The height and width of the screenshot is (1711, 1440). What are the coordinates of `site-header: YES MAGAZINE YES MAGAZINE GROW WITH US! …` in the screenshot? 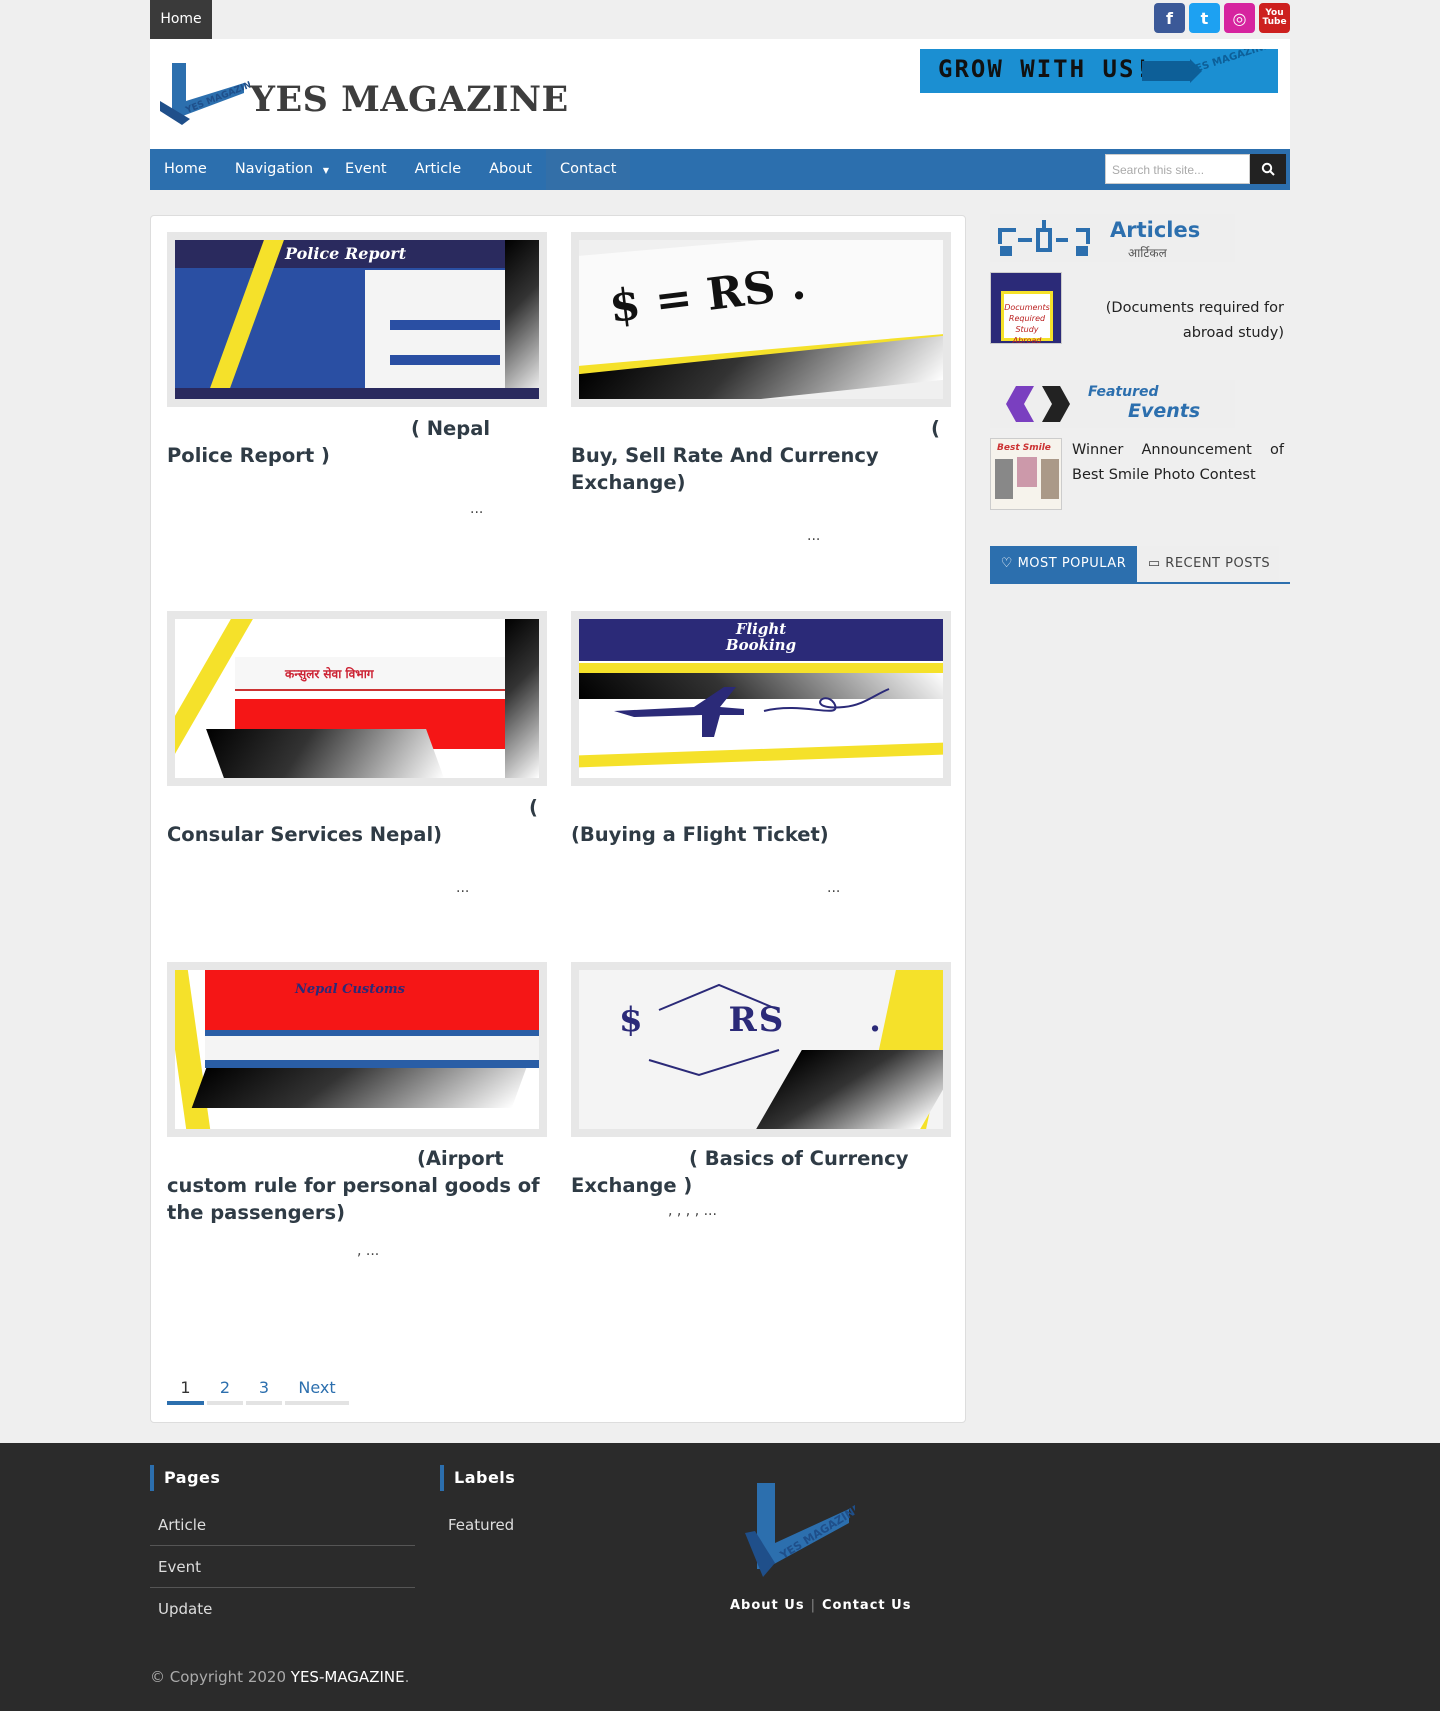 It's located at (720, 94).